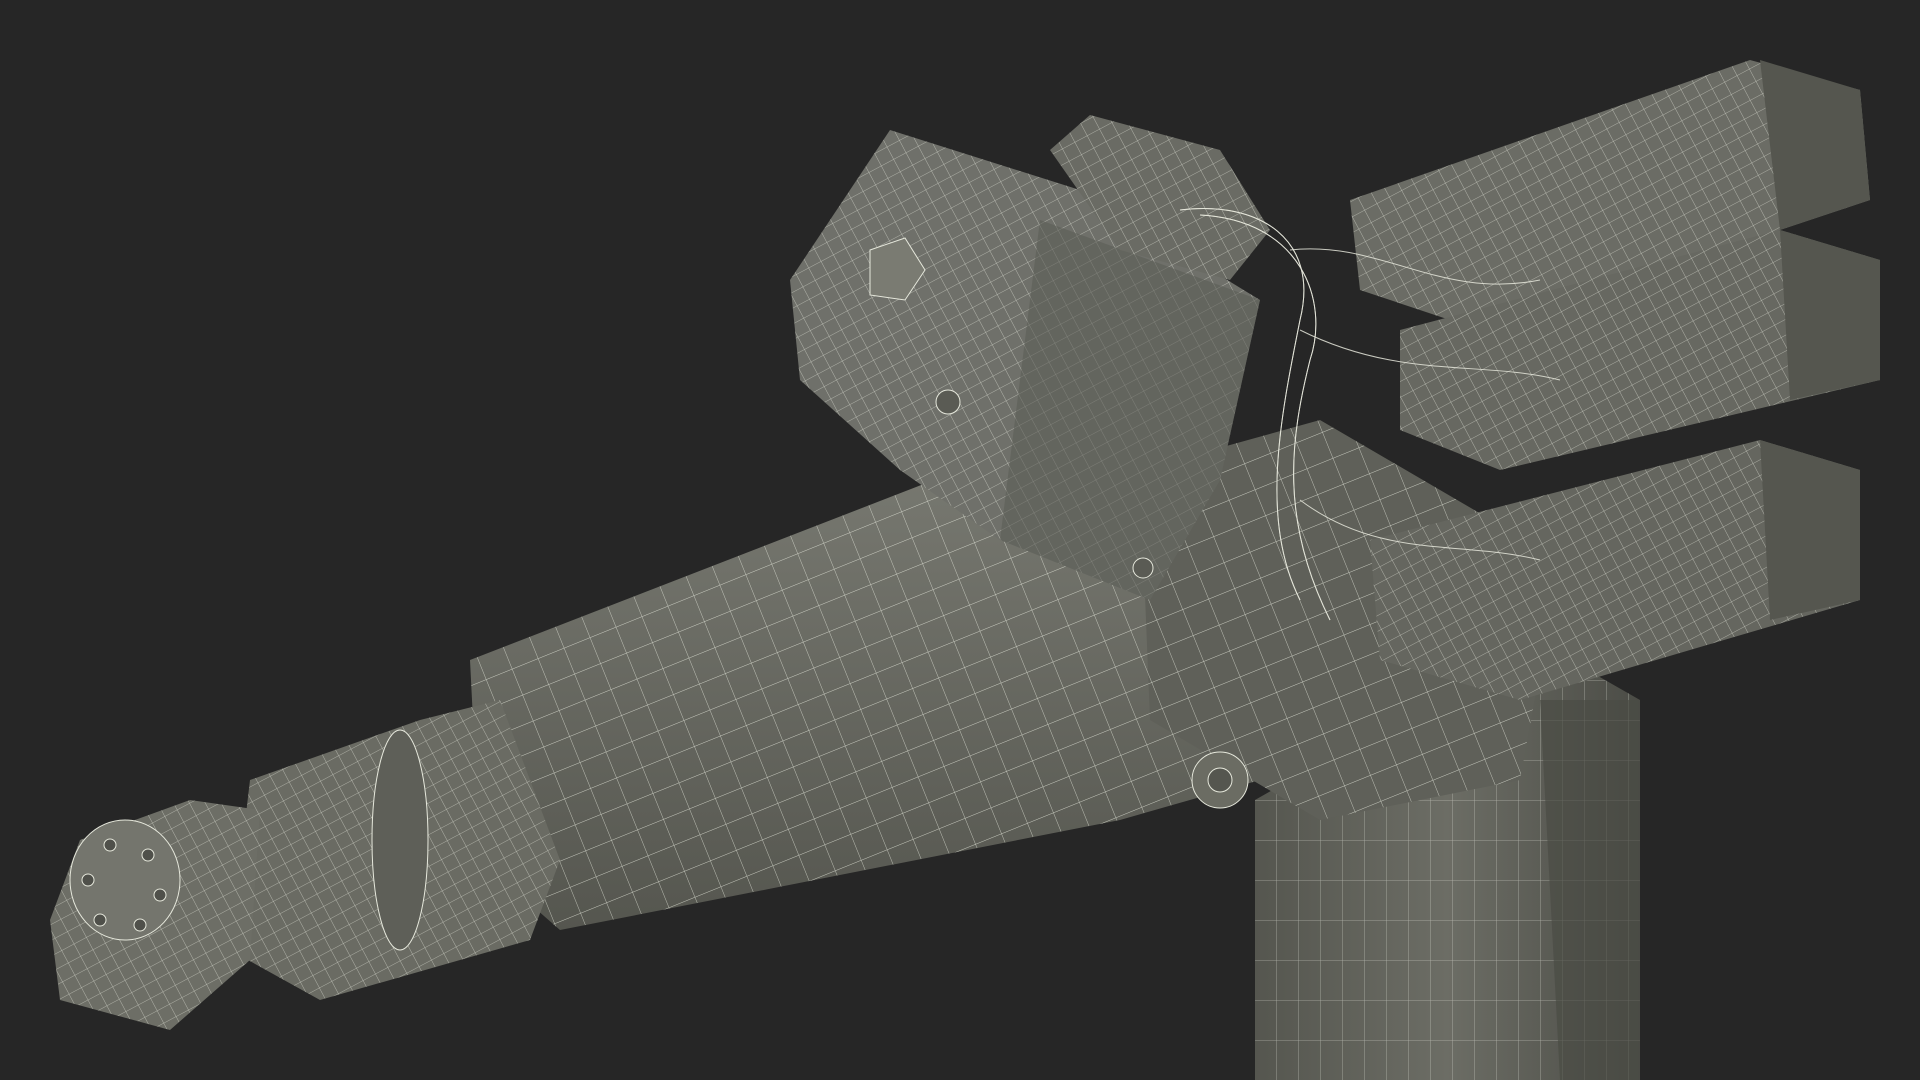 The height and width of the screenshot is (1080, 1920). Describe the element at coordinates (155, 915) in the screenshot. I see `tool-flange` at that location.